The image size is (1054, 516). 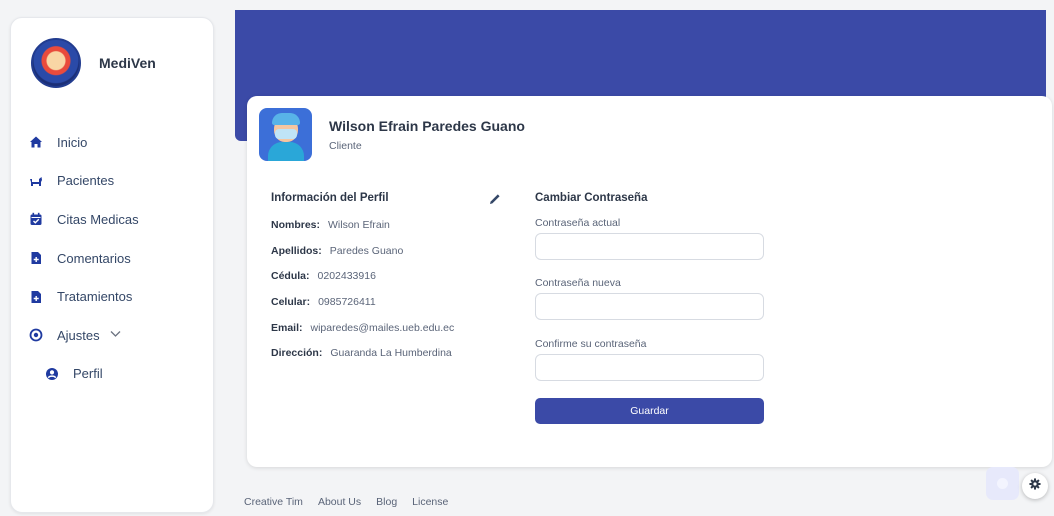 I want to click on sidebar-item-pacientes: Pacientes, so click(x=119, y=181).